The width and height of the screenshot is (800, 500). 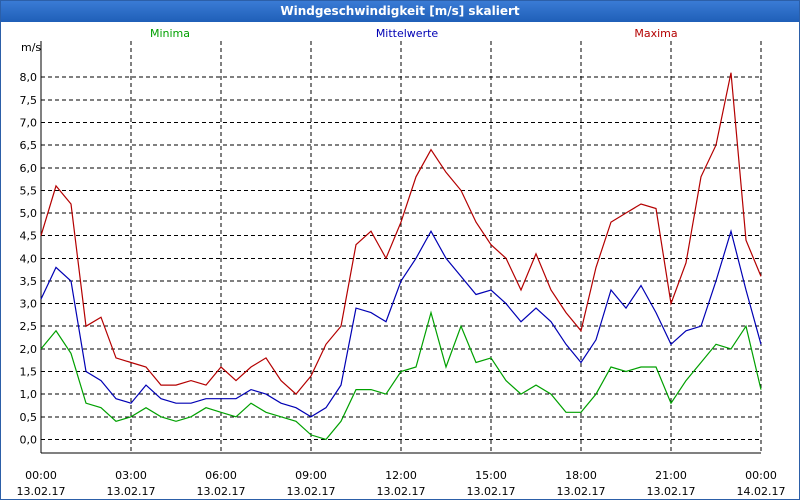 I want to click on x-tick-time: 15:00, so click(x=491, y=475).